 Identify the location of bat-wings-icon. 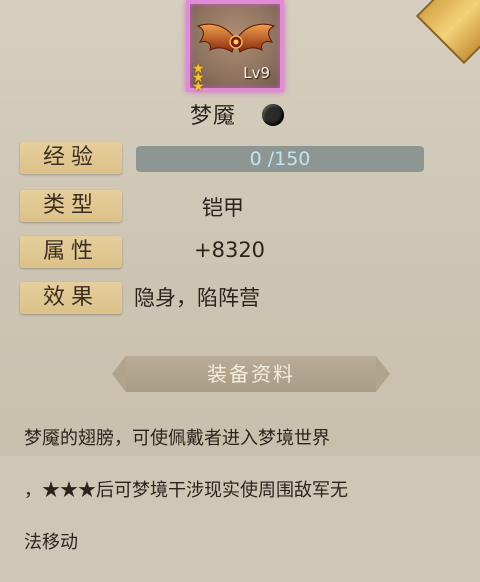
(236, 38).